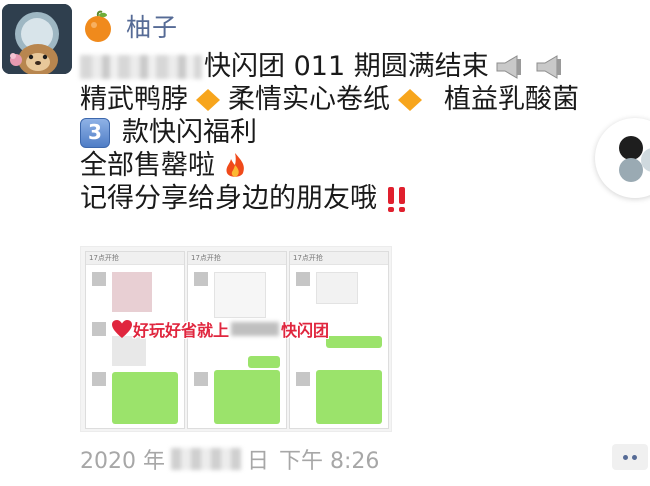  I want to click on post-timestamp: 2020 年 日 下午 8:26, so click(229, 459).